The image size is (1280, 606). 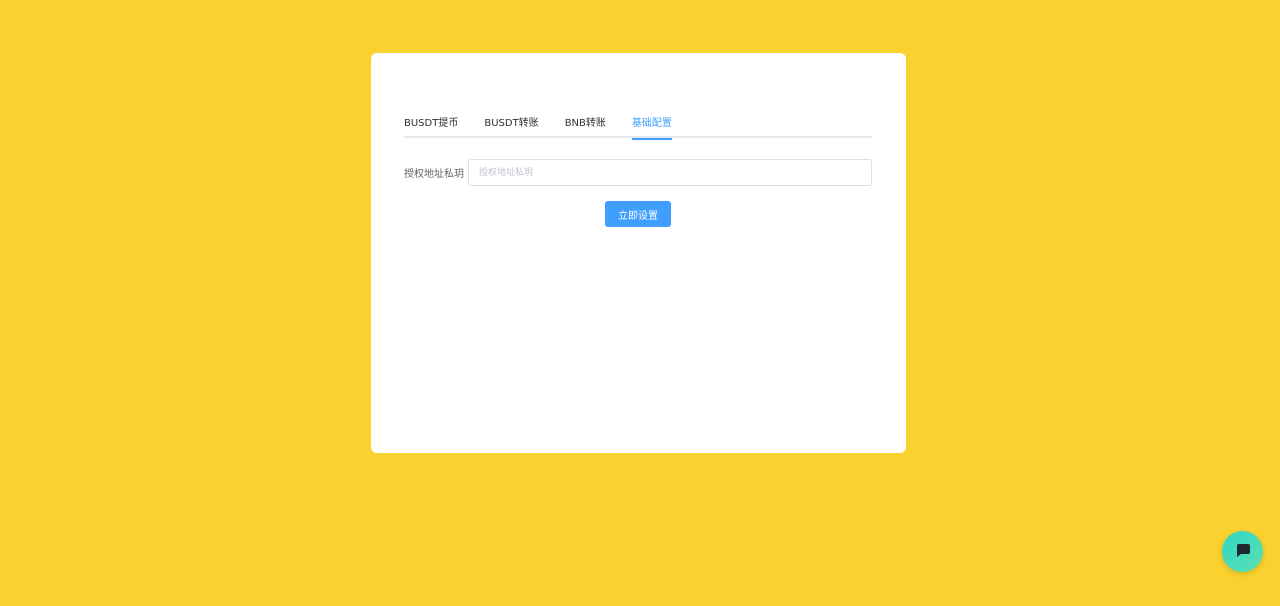 I want to click on private-key-input, so click(x=670, y=172).